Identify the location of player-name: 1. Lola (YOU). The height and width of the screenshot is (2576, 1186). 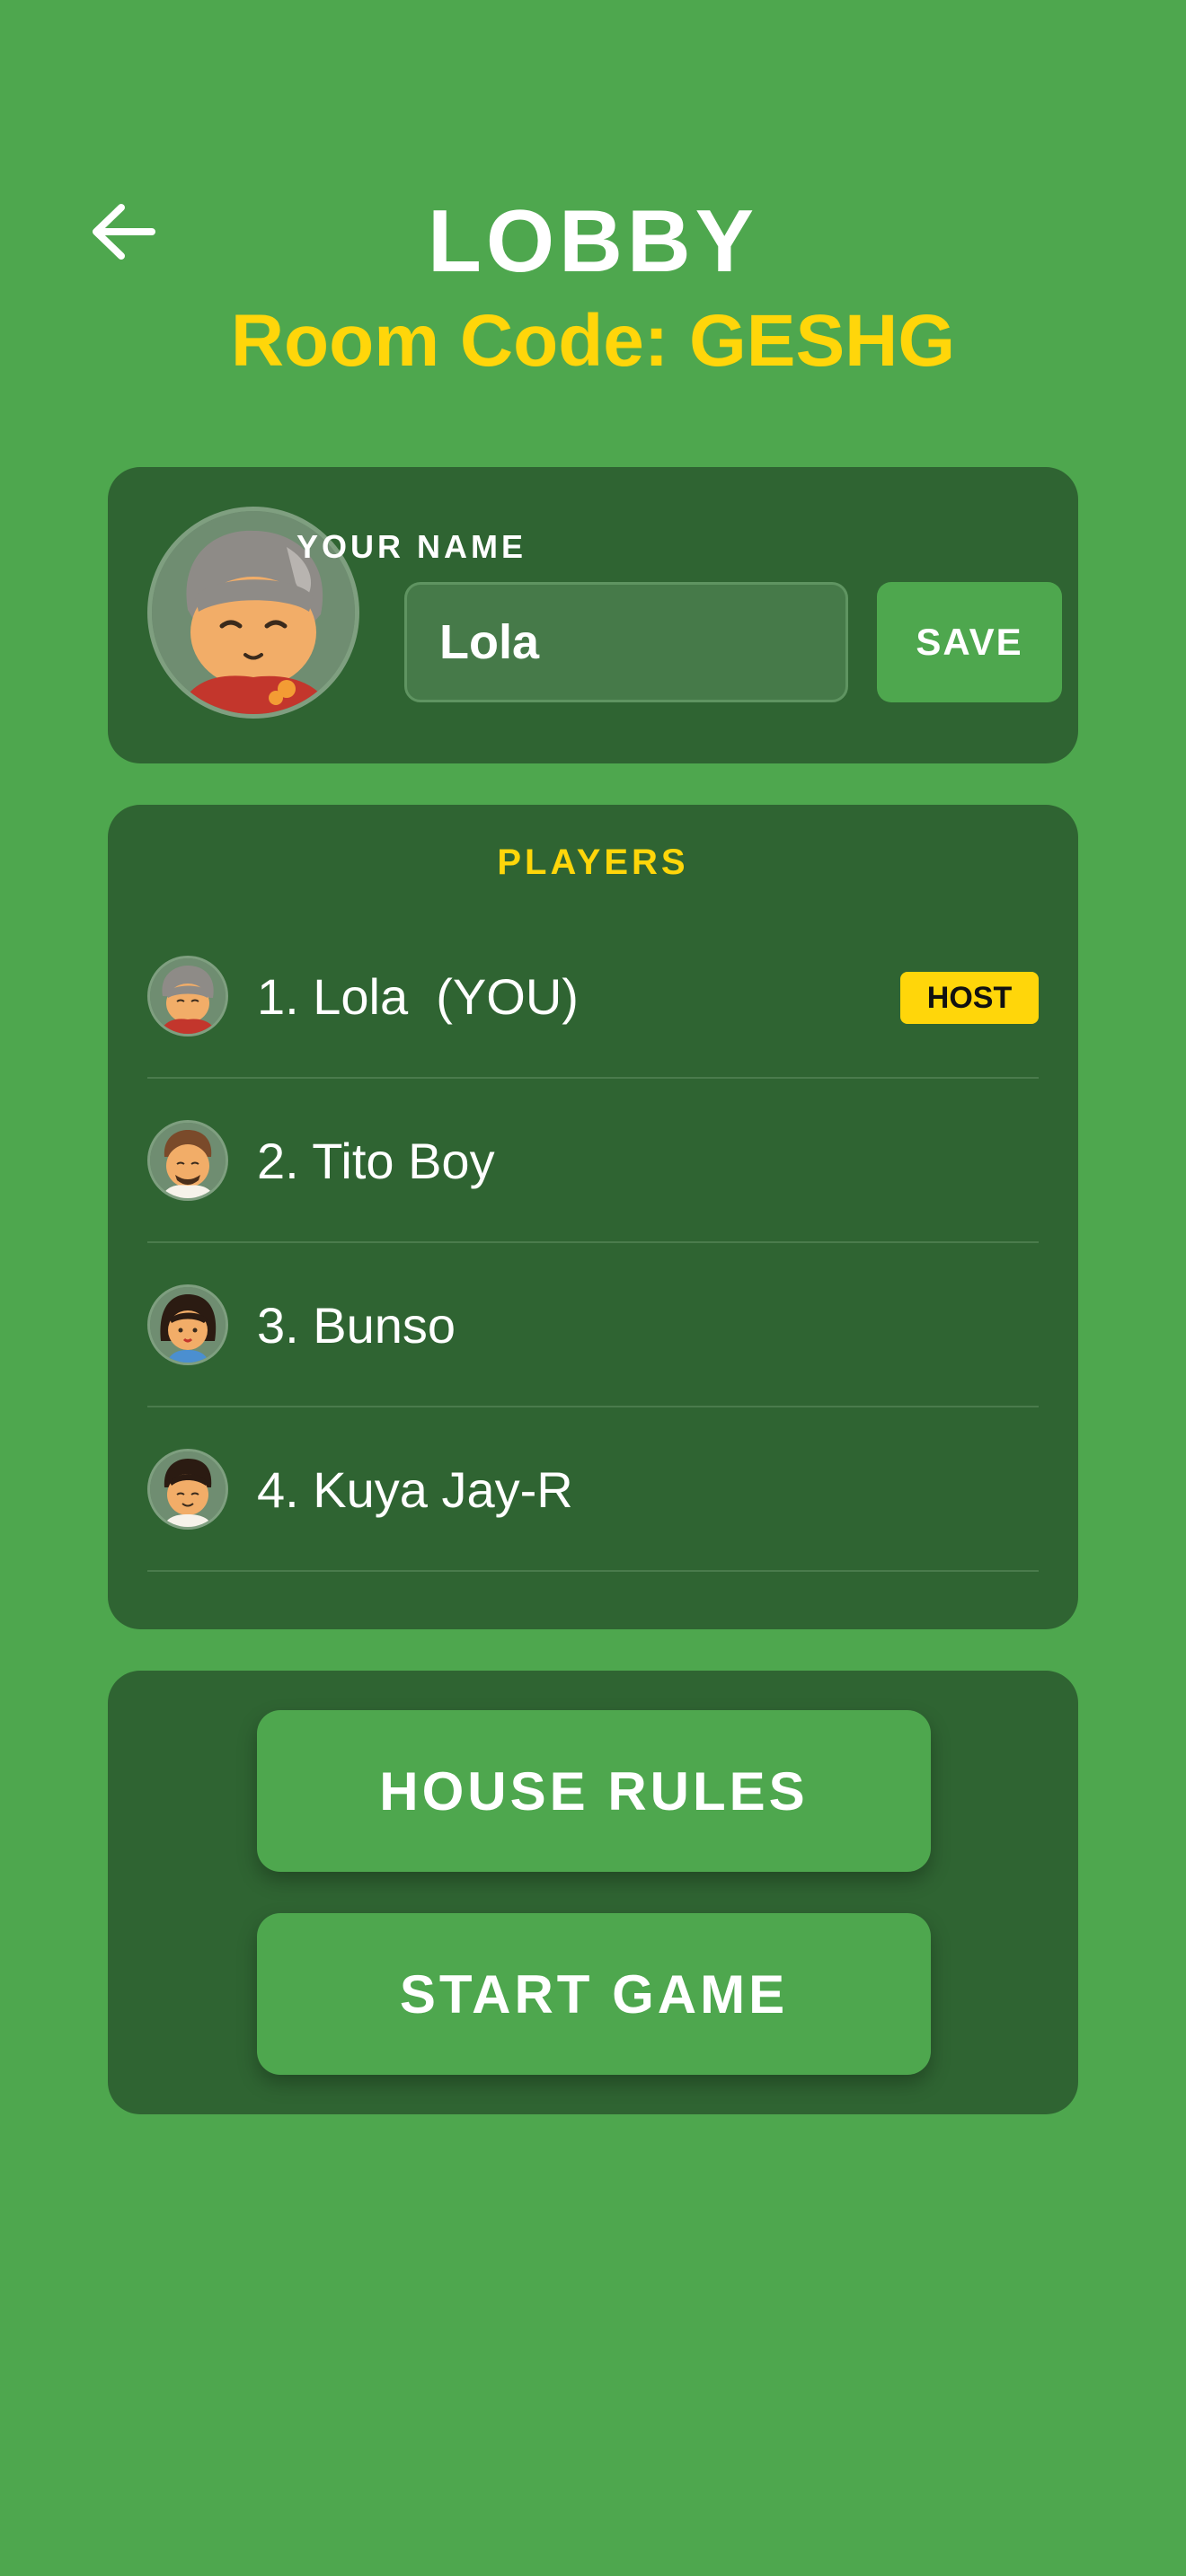
(418, 996).